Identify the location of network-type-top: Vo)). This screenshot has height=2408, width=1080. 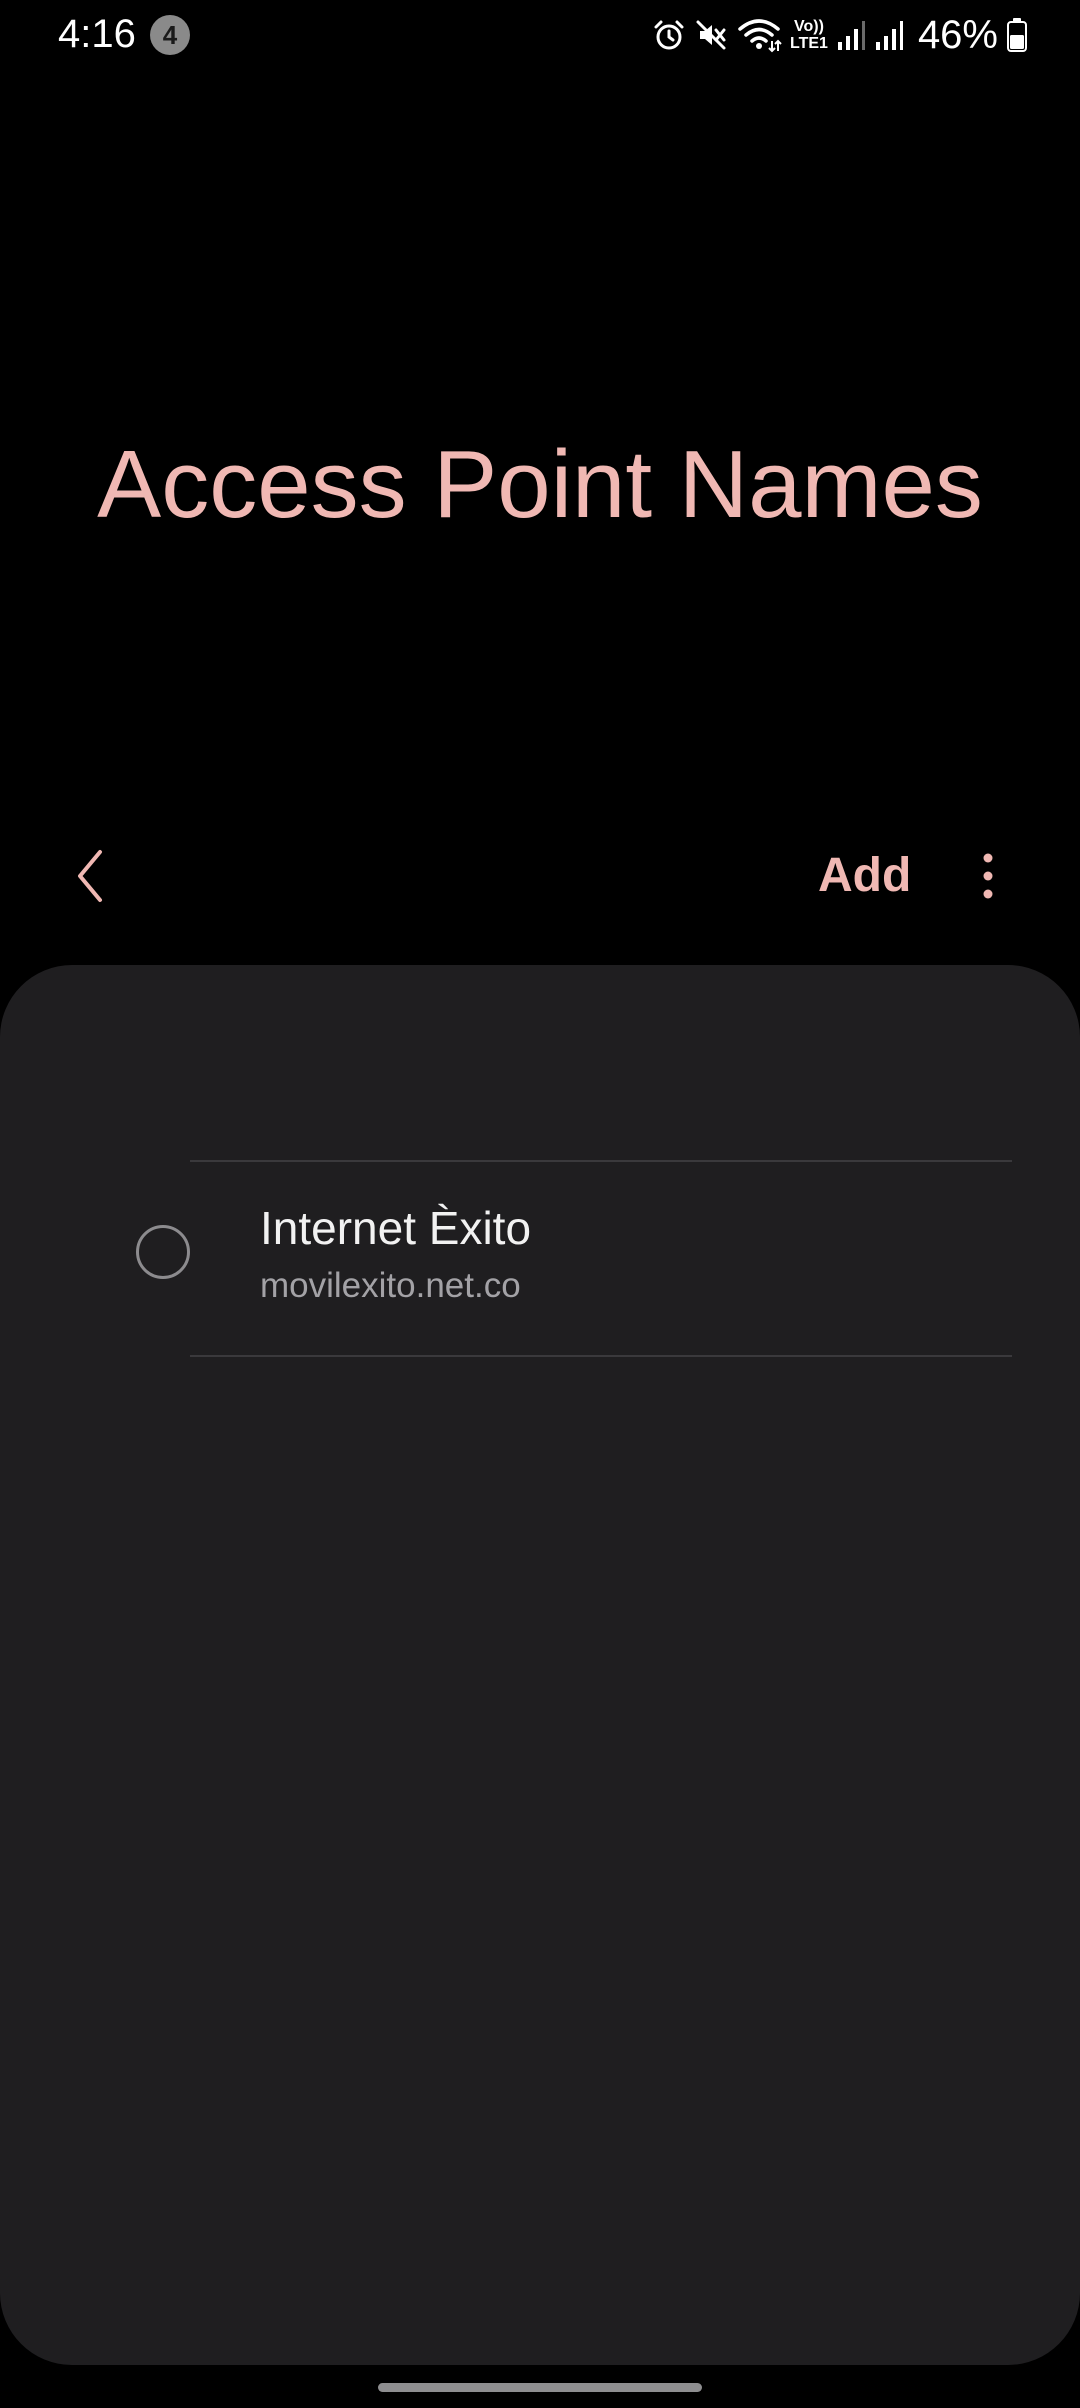
(809, 26).